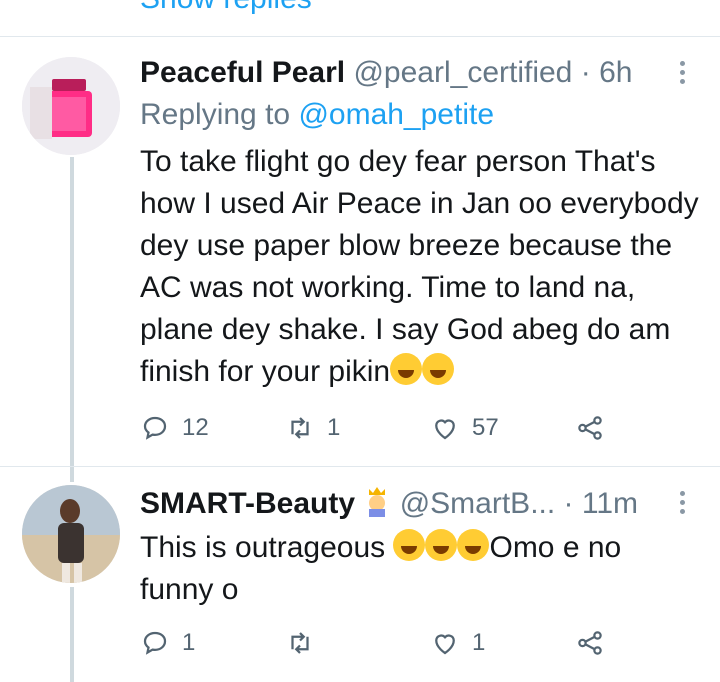  What do you see at coordinates (610, 503) in the screenshot?
I see `timestamp: 11m` at bounding box center [610, 503].